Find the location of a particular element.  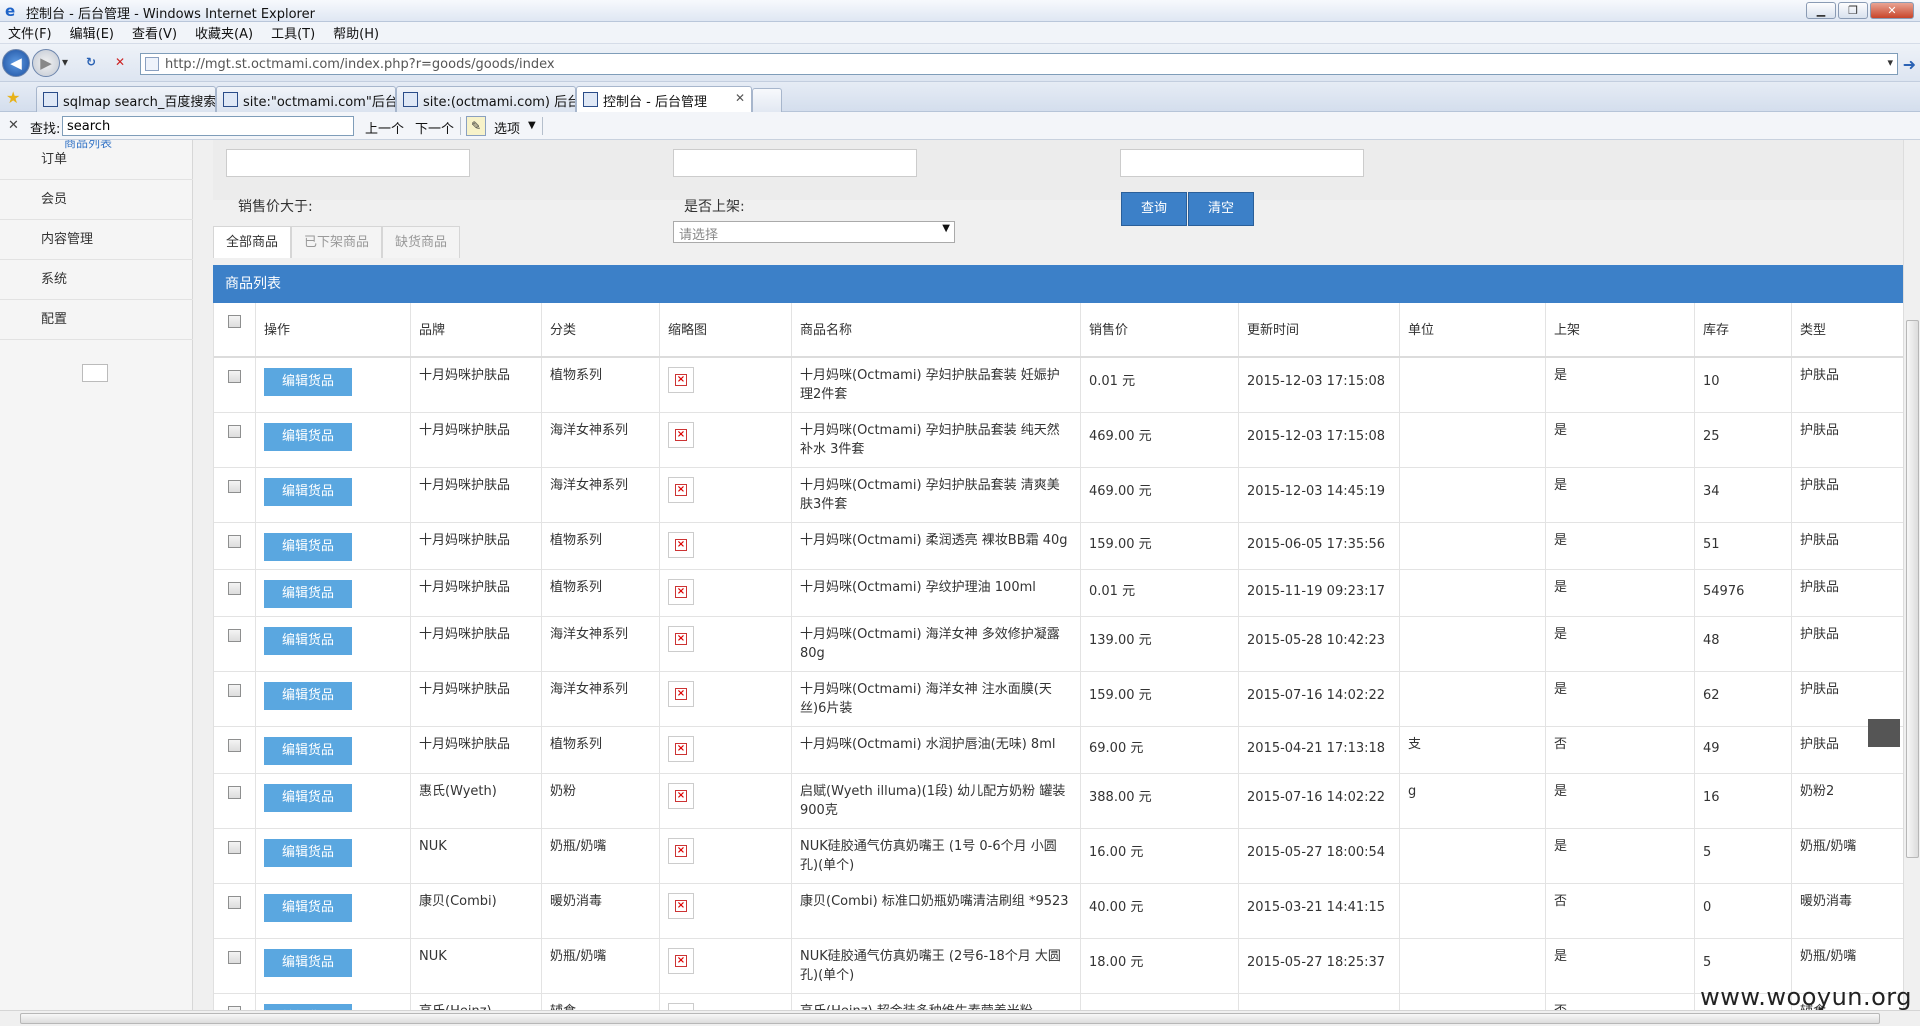

row-action-cell: 编辑货品 is located at coordinates (333, 856).